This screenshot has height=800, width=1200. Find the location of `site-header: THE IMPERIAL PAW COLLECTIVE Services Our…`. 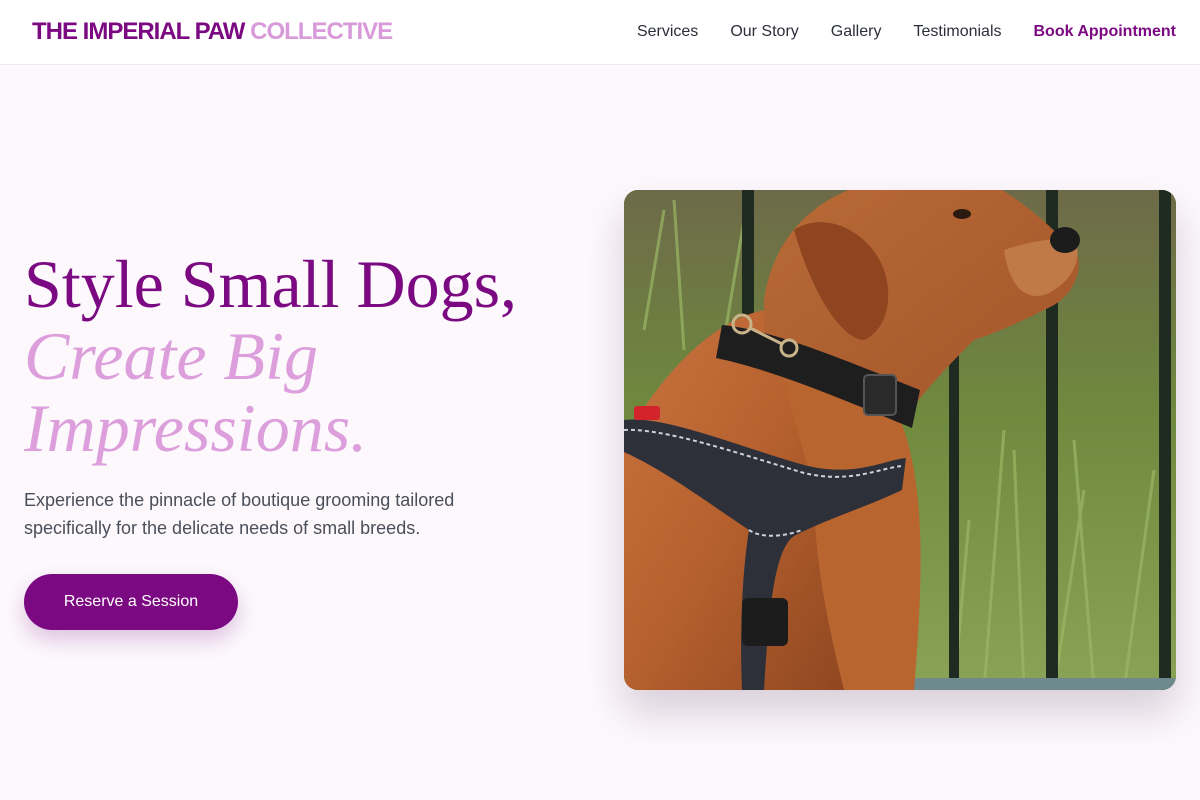

site-header: THE IMPERIAL PAW COLLECTIVE Services Our… is located at coordinates (600, 32).